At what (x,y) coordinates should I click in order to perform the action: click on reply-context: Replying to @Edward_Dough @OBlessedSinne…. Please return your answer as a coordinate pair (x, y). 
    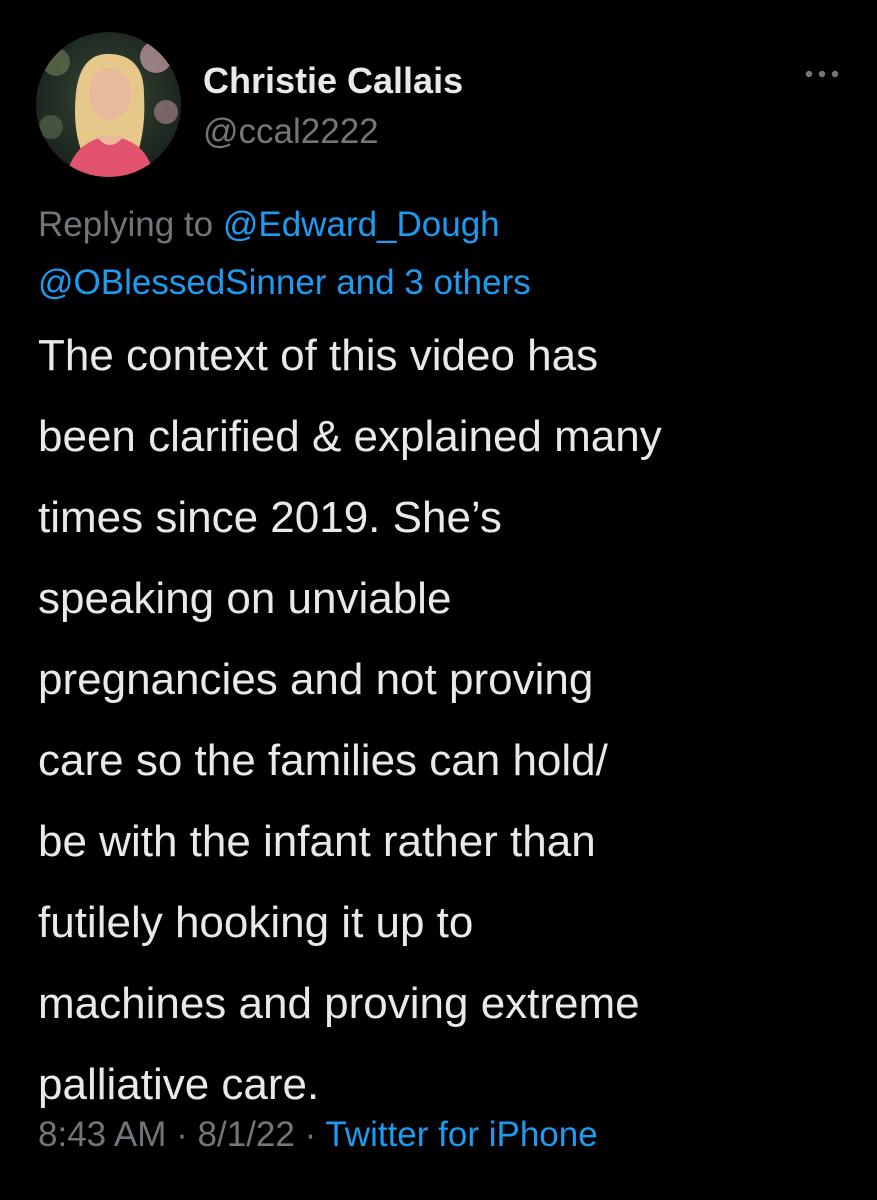
    Looking at the image, I should click on (438, 254).